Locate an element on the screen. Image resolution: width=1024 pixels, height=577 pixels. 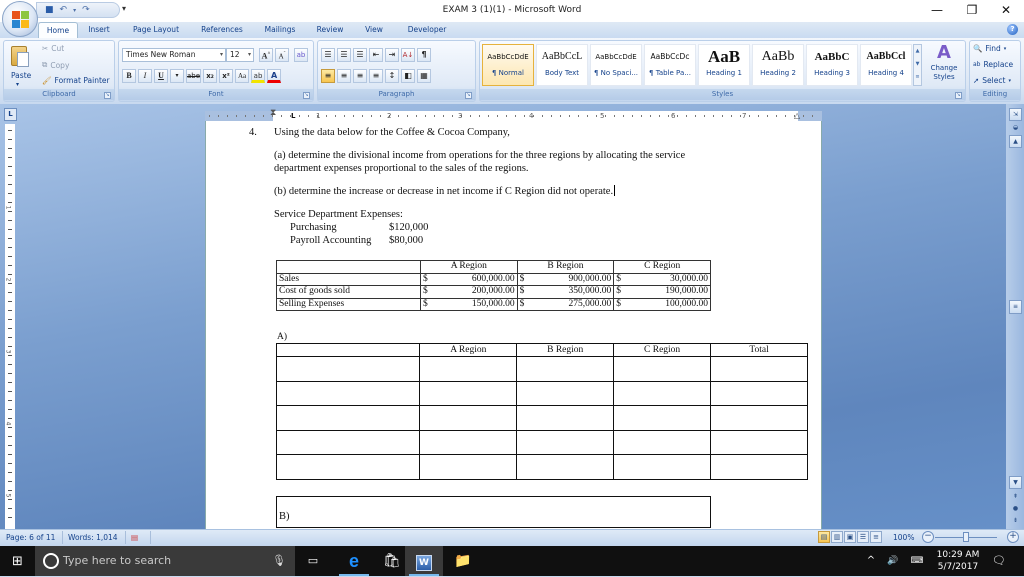
style-heading-4: AaBbCcl Heading 4 is located at coordinates (886, 65).